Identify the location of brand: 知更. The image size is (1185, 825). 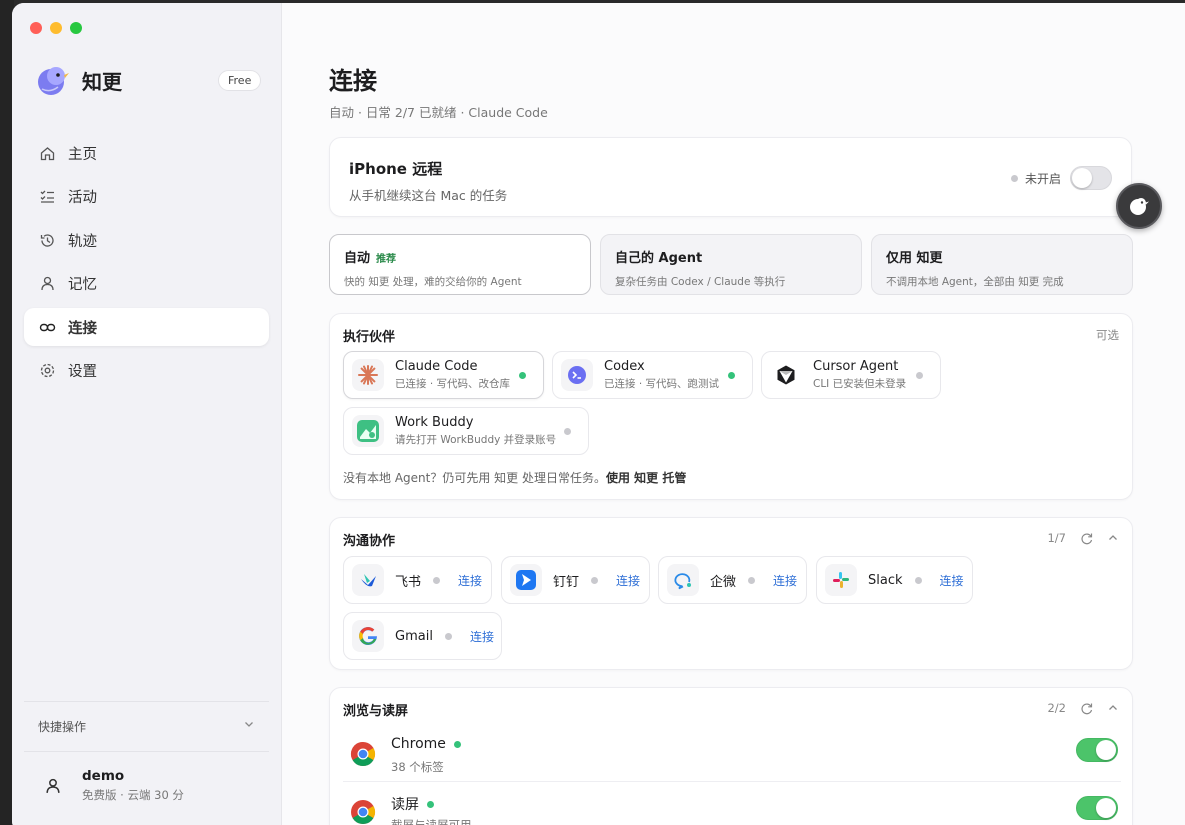
(79, 80).